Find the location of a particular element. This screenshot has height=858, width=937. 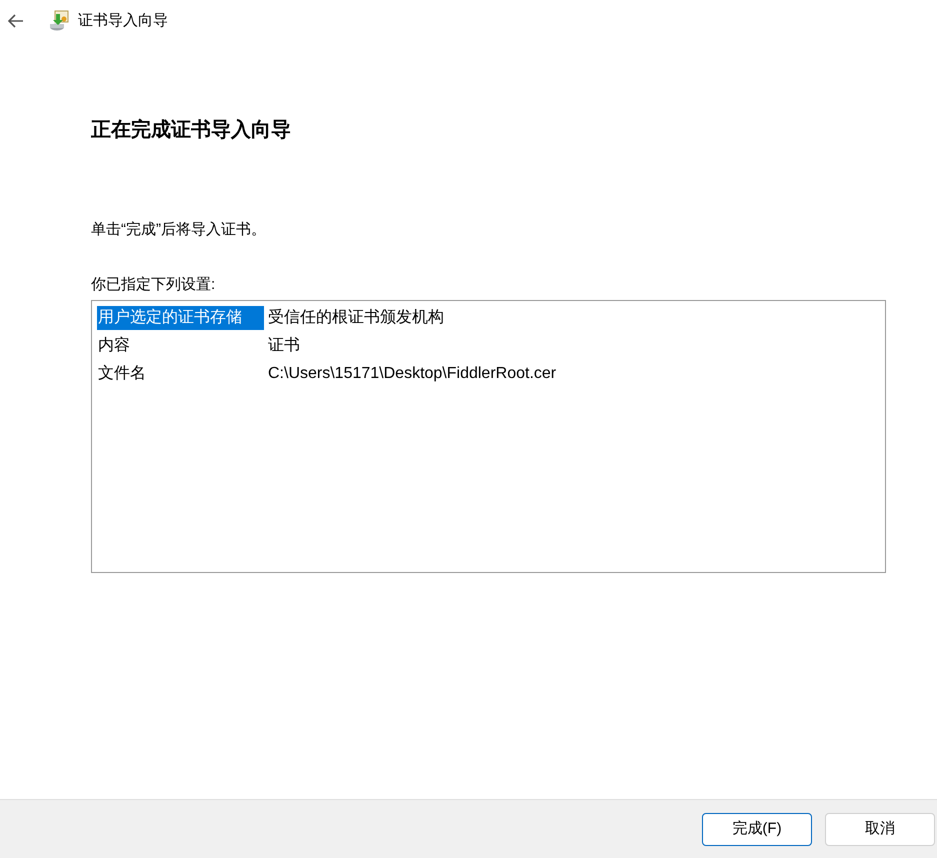

settings-label: 你已指定下列设置: is located at coordinates (153, 285).